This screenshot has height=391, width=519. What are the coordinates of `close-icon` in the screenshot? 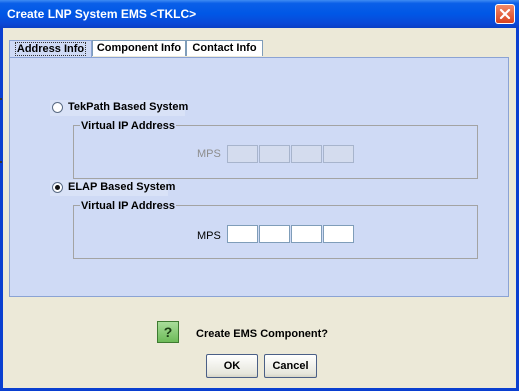 It's located at (505, 14).